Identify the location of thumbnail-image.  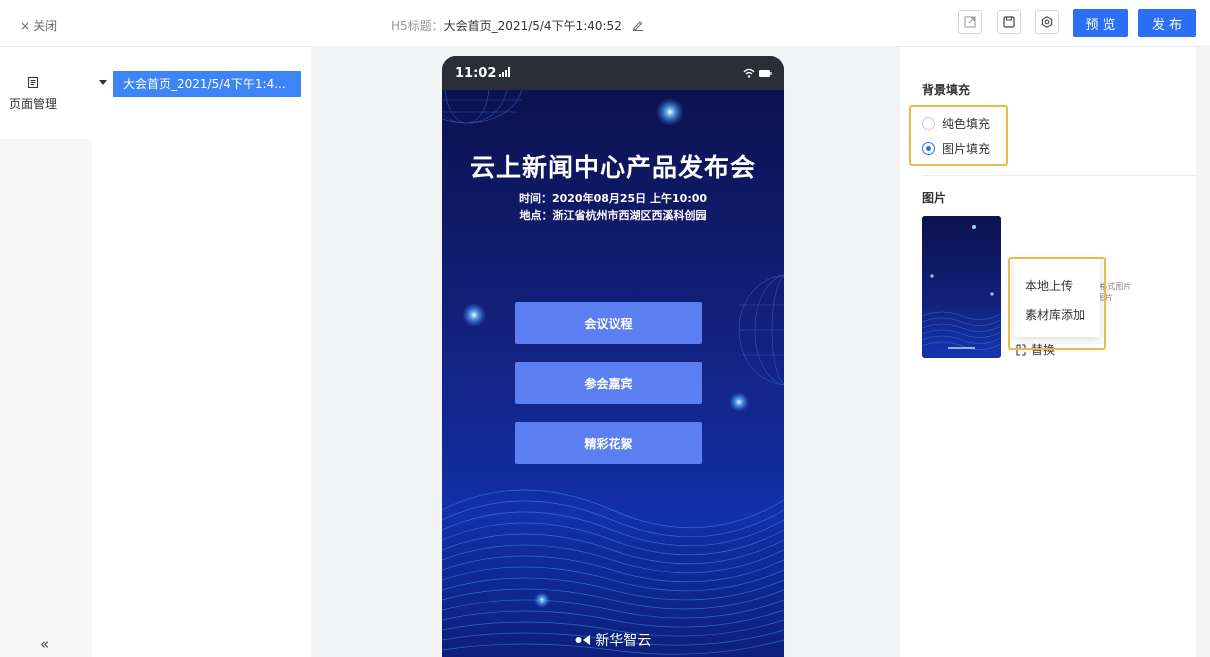
(961, 287).